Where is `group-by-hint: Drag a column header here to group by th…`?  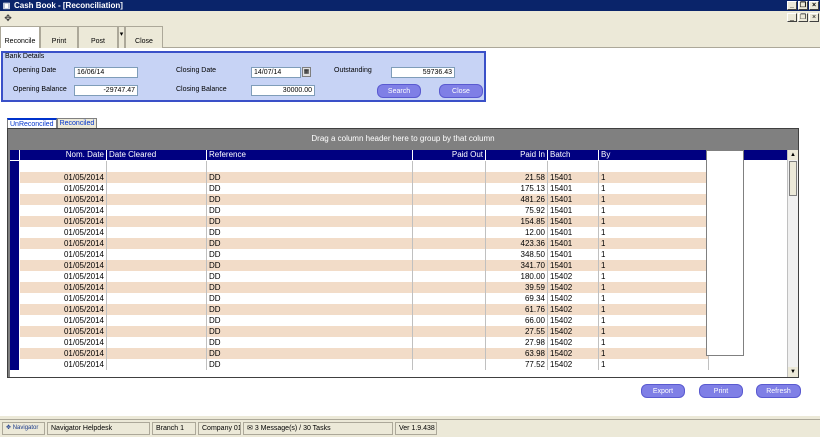
group-by-hint: Drag a column header here to group by th… is located at coordinates (403, 139).